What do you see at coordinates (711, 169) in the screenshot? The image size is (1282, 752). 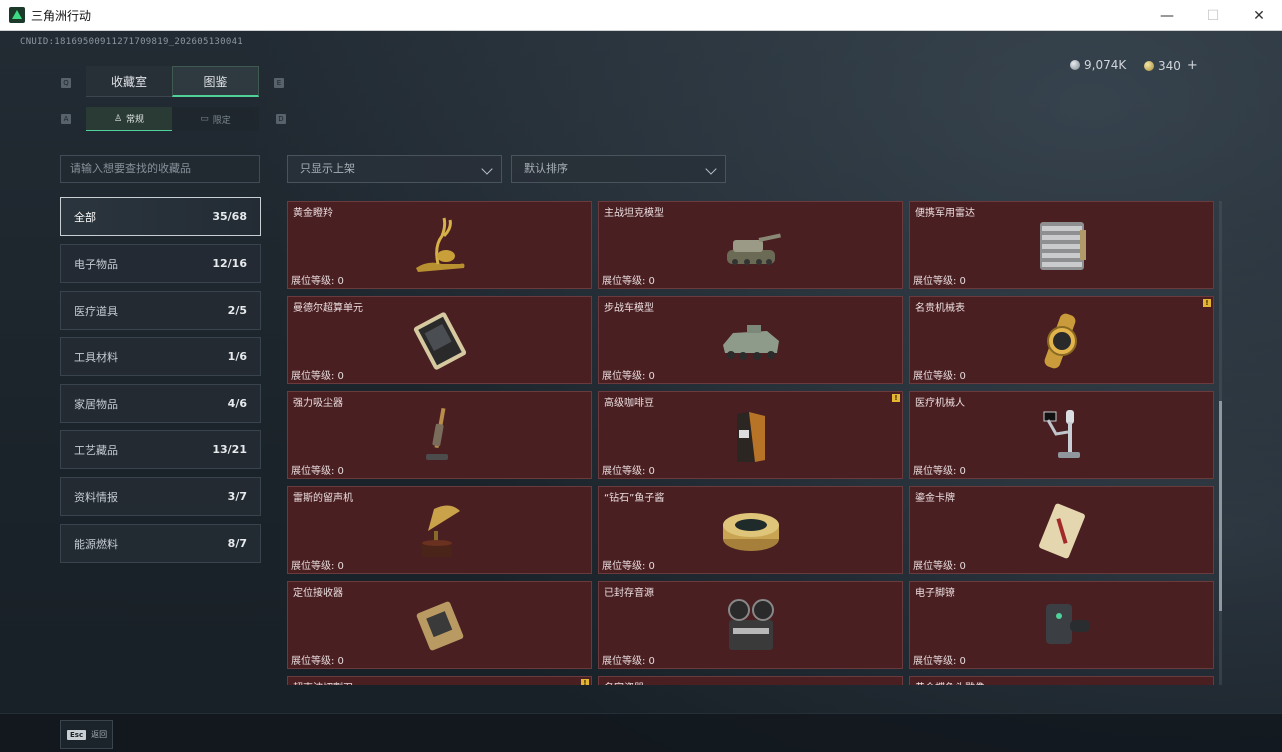 I see `chevron-down-icon` at bounding box center [711, 169].